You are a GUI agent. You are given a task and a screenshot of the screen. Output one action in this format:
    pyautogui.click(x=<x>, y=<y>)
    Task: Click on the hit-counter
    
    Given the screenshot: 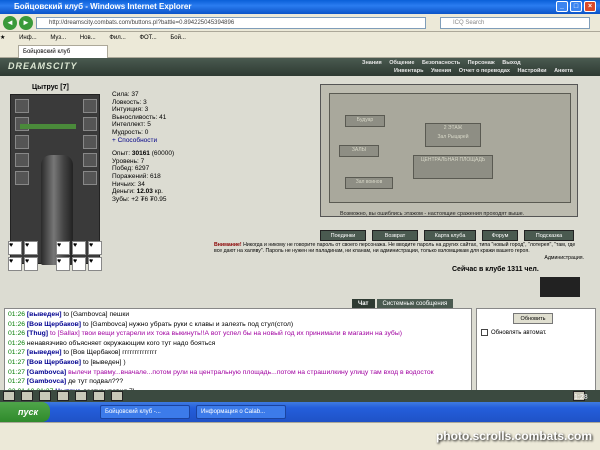 What is the action you would take?
    pyautogui.click(x=560, y=287)
    